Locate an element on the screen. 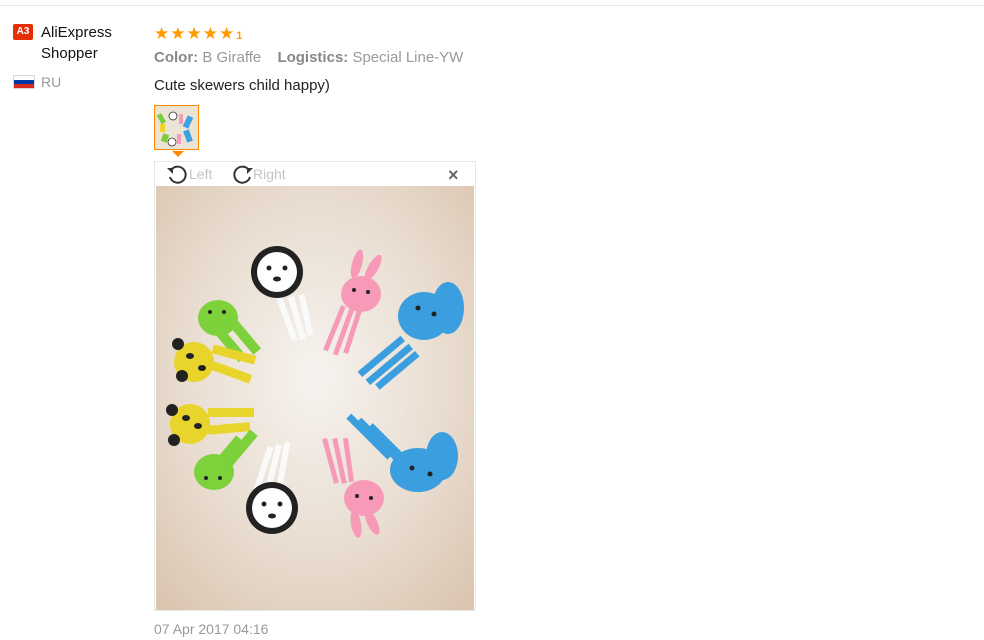 Image resolution: width=984 pixels, height=640 pixels. close-icon: × is located at coordinates (453, 175).